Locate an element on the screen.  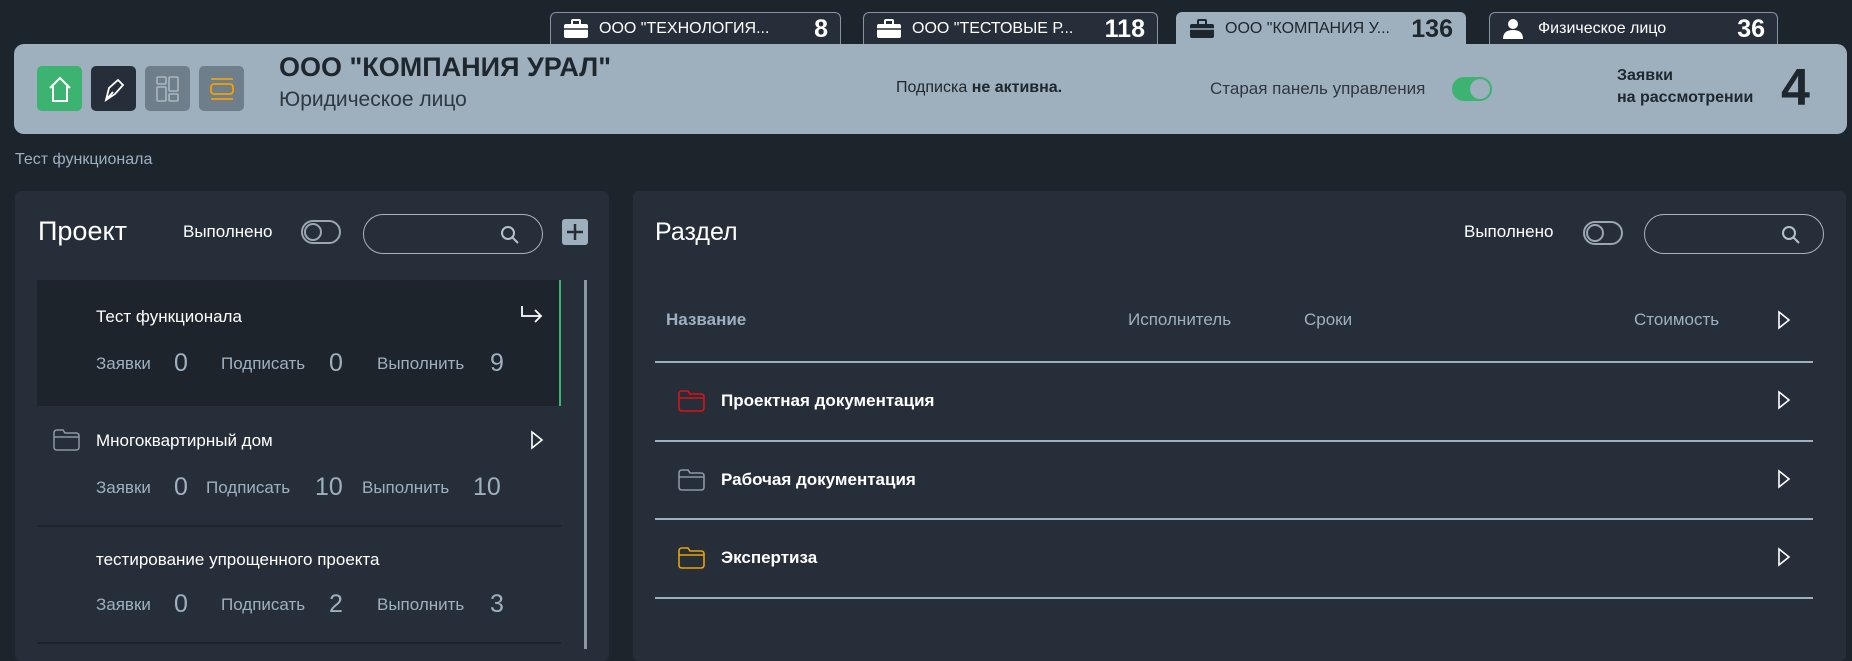
dashboard-button is located at coordinates (167, 88).